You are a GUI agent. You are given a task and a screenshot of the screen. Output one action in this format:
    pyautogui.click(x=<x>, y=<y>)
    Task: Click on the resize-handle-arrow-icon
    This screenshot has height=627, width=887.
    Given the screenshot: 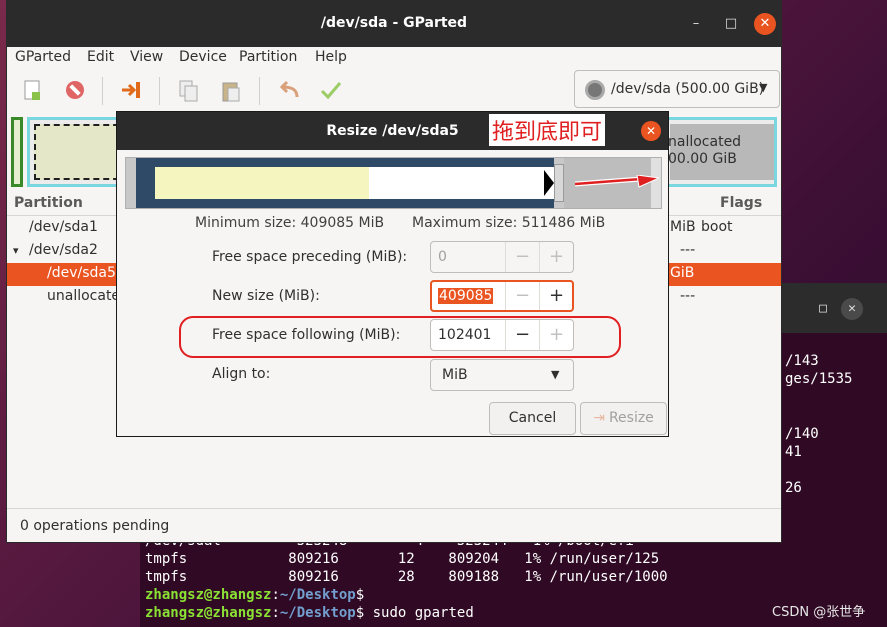 What is the action you would take?
    pyautogui.click(x=549, y=183)
    